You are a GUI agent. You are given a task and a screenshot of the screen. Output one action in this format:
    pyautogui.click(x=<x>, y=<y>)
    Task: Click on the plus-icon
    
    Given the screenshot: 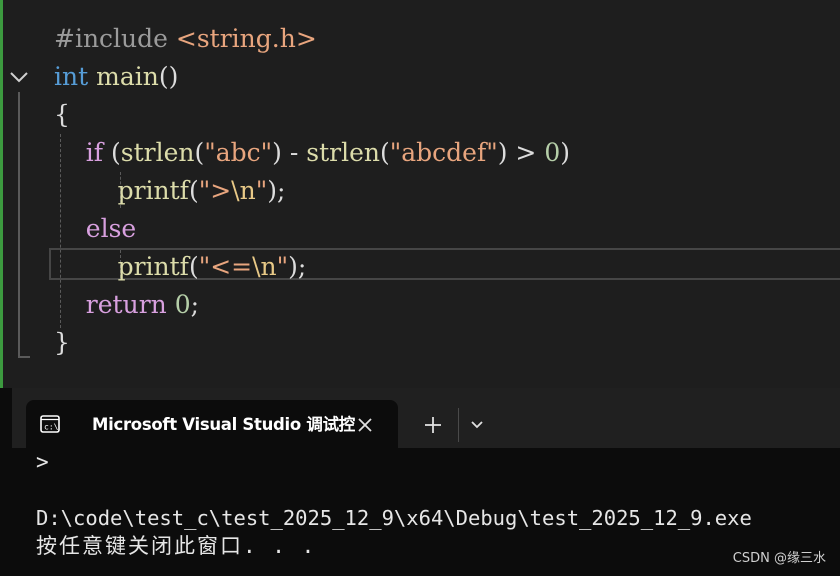 What is the action you would take?
    pyautogui.click(x=433, y=425)
    